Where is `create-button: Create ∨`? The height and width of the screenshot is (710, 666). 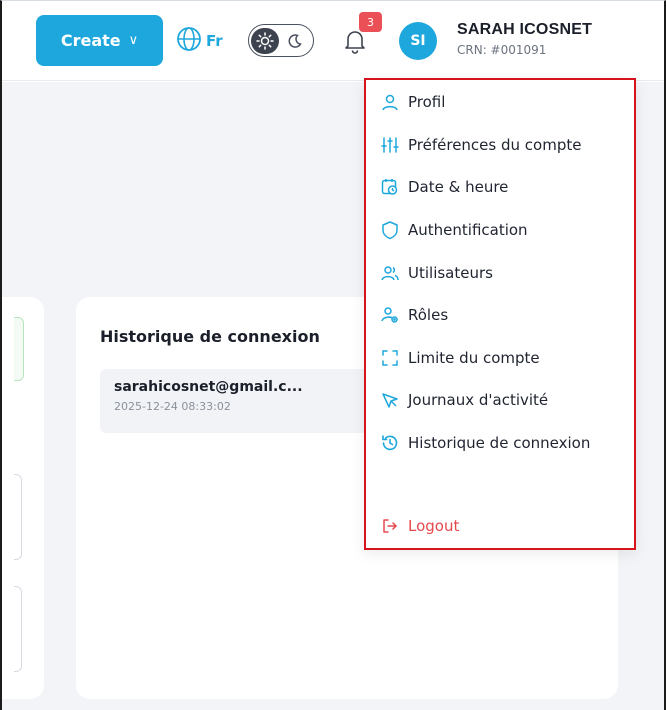 create-button: Create ∨ is located at coordinates (99, 40).